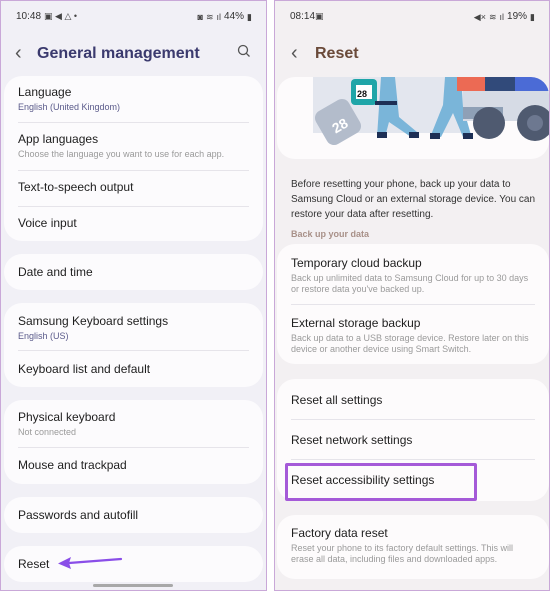 The width and height of the screenshot is (550, 591). What do you see at coordinates (517, 16) in the screenshot?
I see `battery-percent: 19%` at bounding box center [517, 16].